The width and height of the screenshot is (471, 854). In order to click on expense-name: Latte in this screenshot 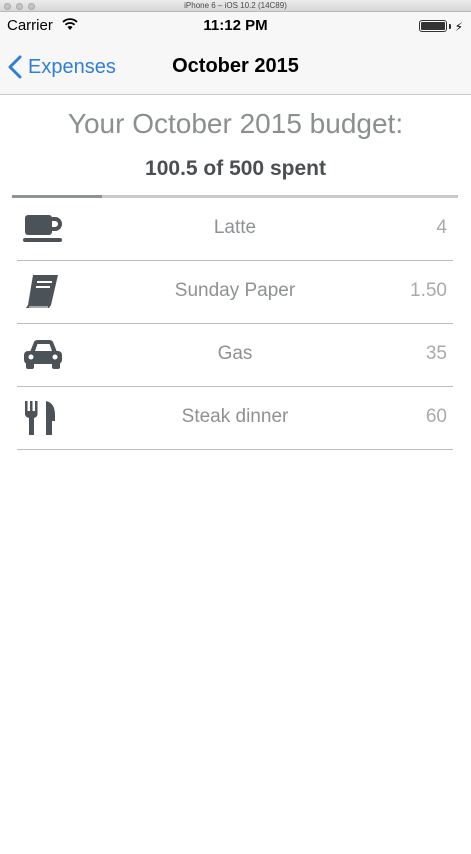, I will do `click(235, 227)`.